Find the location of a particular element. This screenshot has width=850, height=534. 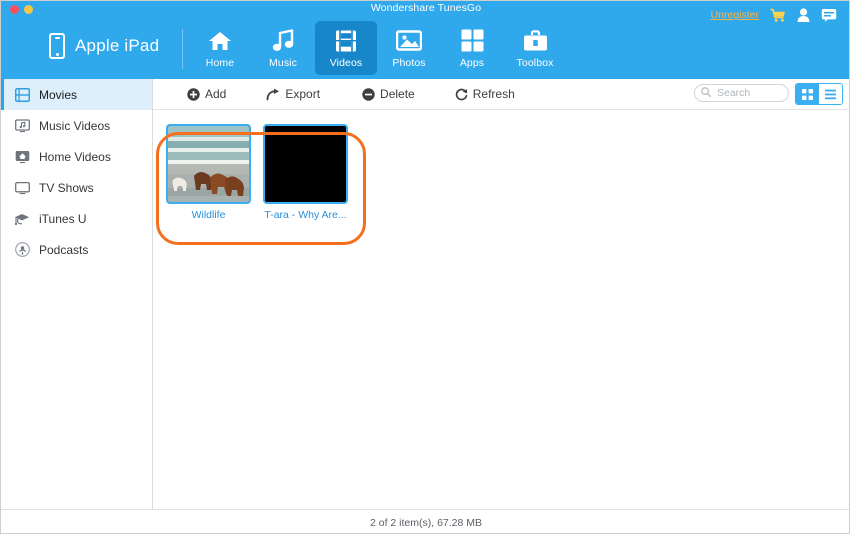

search-icon is located at coordinates (706, 93).